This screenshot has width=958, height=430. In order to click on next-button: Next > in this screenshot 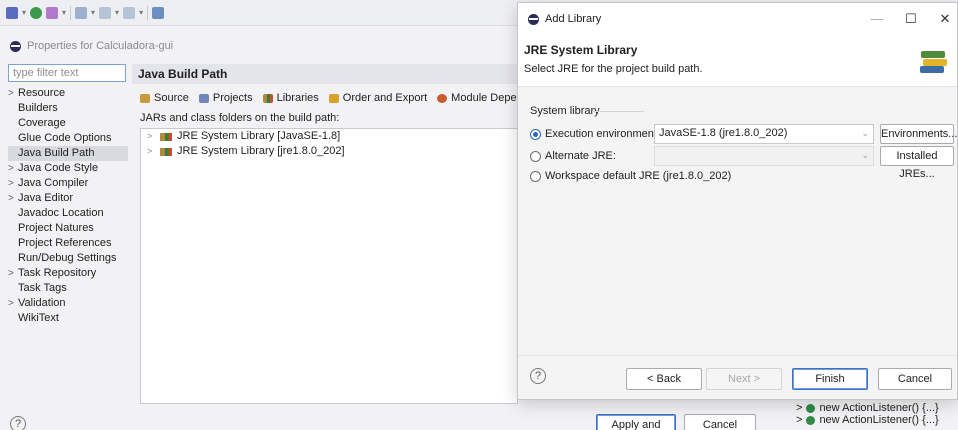, I will do `click(744, 379)`.